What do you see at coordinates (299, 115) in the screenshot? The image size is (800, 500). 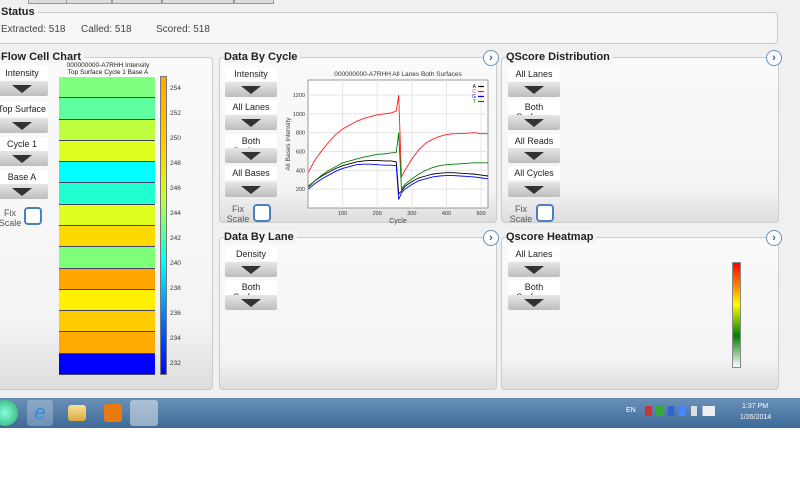 I see `y-tick-label: 1000` at bounding box center [299, 115].